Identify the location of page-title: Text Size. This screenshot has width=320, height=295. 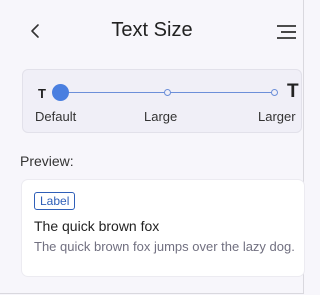
(152, 30).